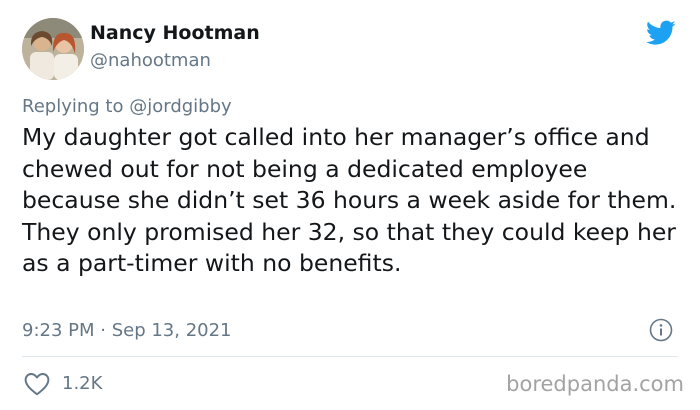 This screenshot has width=700, height=410. Describe the element at coordinates (350, 356) in the screenshot. I see `divider` at that location.